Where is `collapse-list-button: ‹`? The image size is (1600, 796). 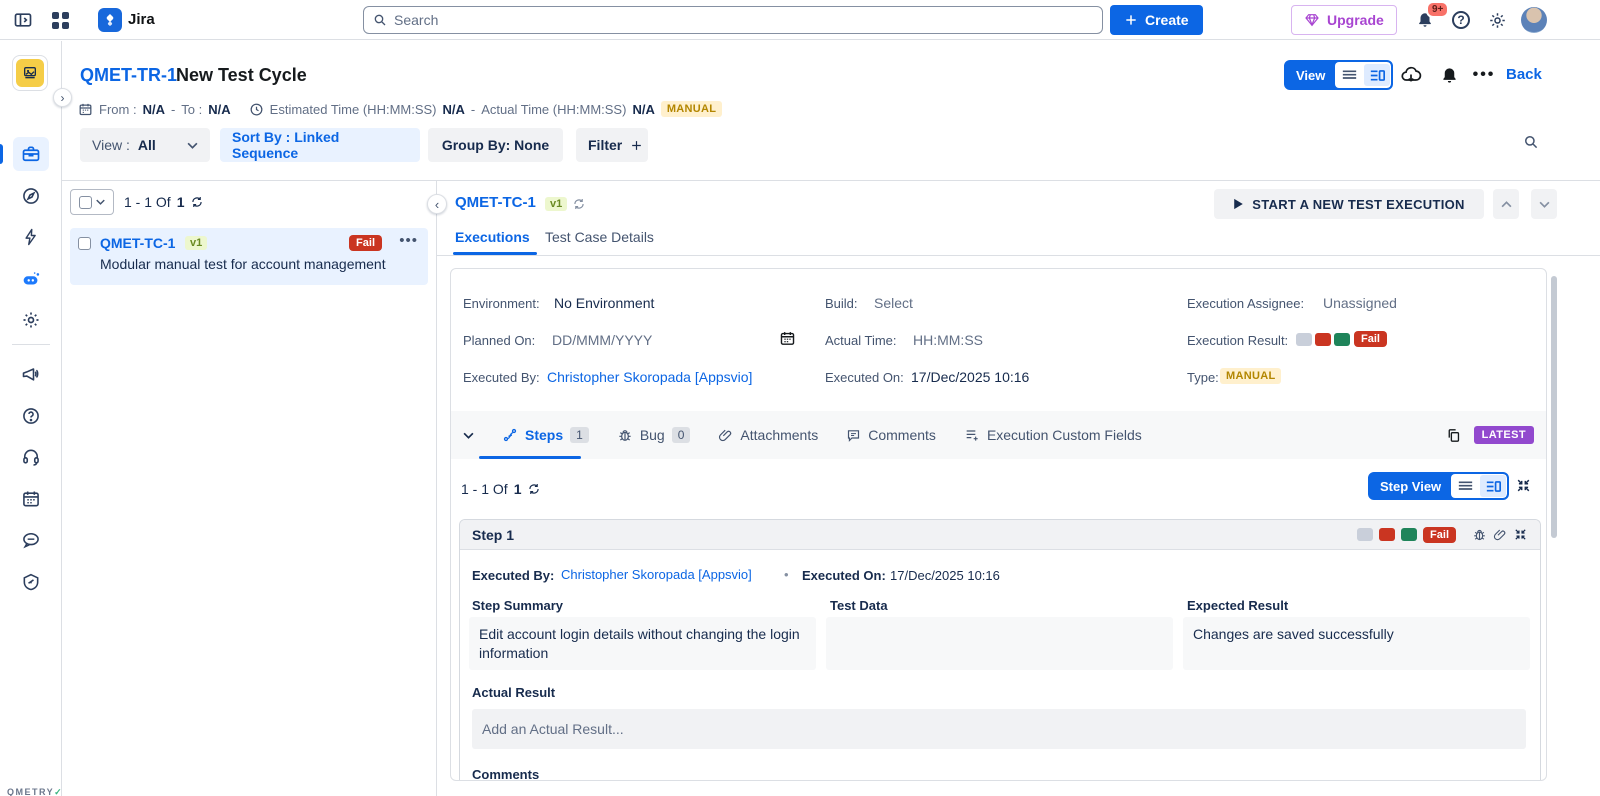
collapse-list-button: ‹ is located at coordinates (437, 204).